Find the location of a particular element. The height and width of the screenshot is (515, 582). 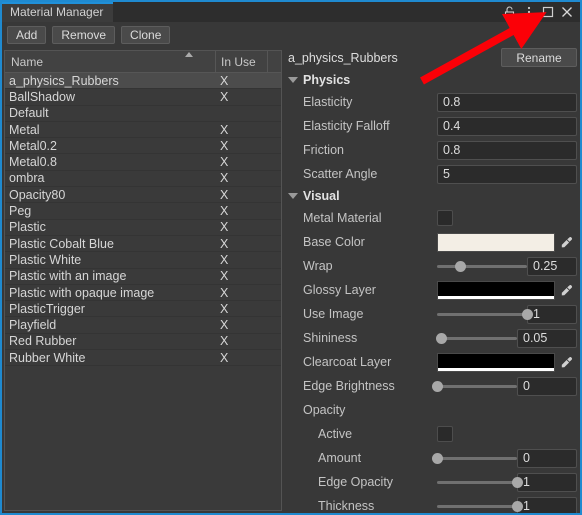

section-header-visual: Visual is located at coordinates (433, 196).